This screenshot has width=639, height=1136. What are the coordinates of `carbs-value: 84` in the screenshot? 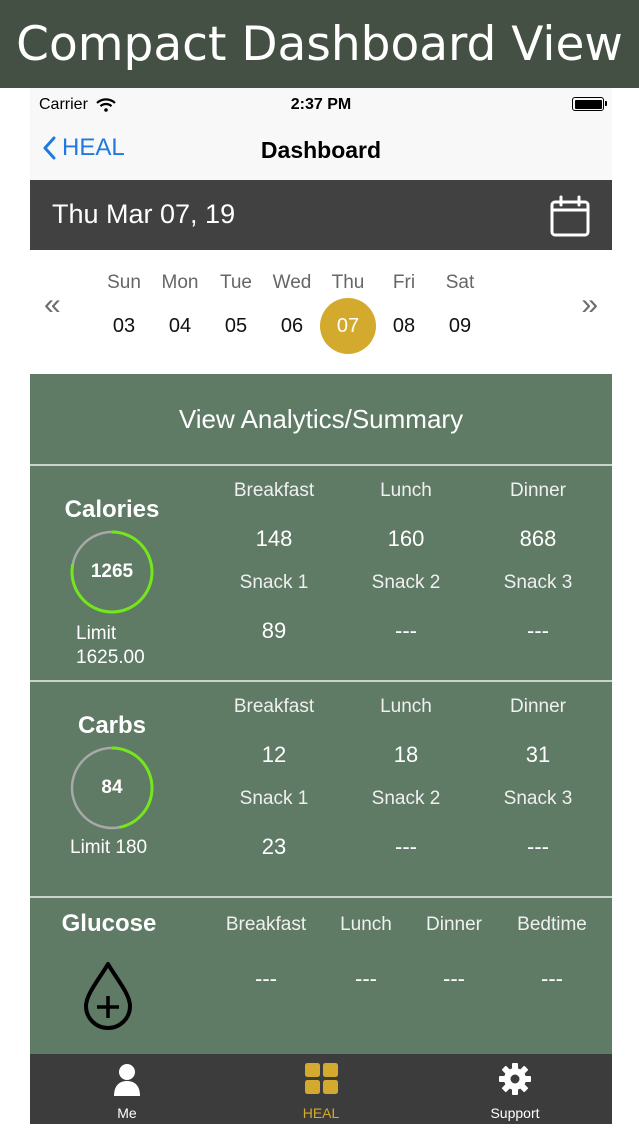 It's located at (112, 787).